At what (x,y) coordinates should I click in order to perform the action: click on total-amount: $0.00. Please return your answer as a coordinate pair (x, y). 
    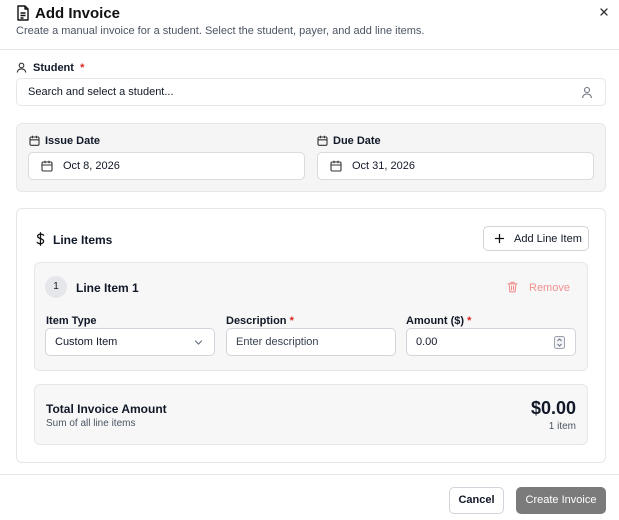
    Looking at the image, I should click on (553, 408).